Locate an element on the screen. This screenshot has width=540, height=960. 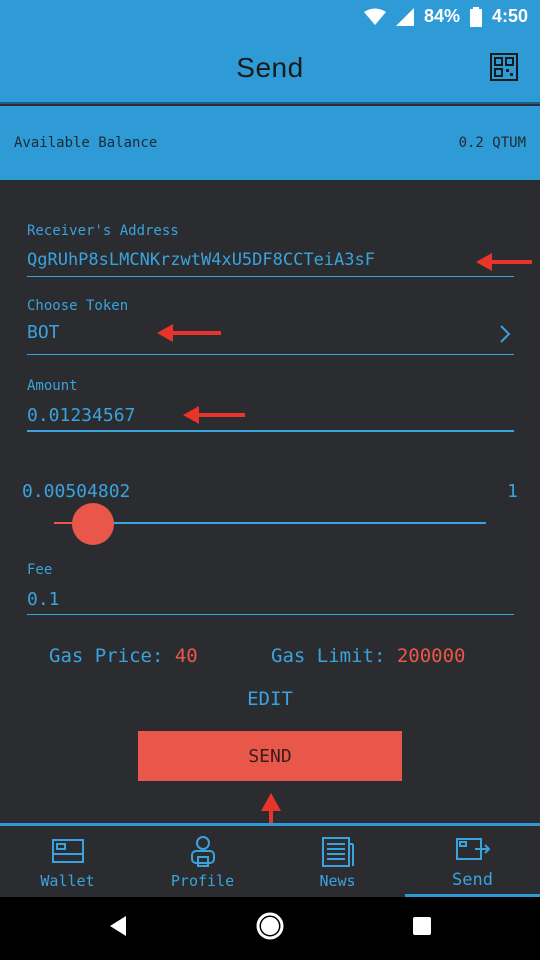
balance-label: Available Balance is located at coordinates (86, 143).